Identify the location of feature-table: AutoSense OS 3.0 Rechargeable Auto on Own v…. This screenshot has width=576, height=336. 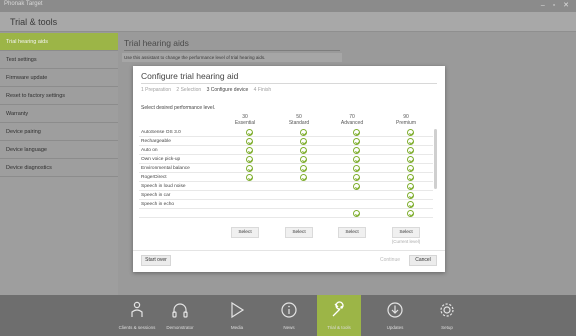
(287, 174).